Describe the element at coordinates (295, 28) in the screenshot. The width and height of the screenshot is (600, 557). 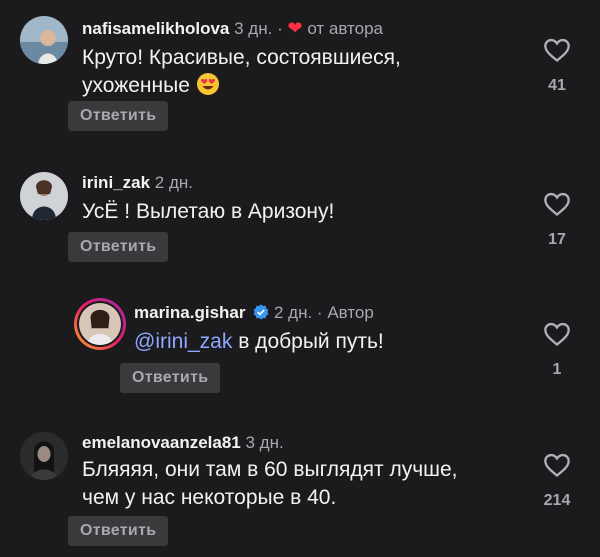
I see `heart-icon: ❤` at that location.